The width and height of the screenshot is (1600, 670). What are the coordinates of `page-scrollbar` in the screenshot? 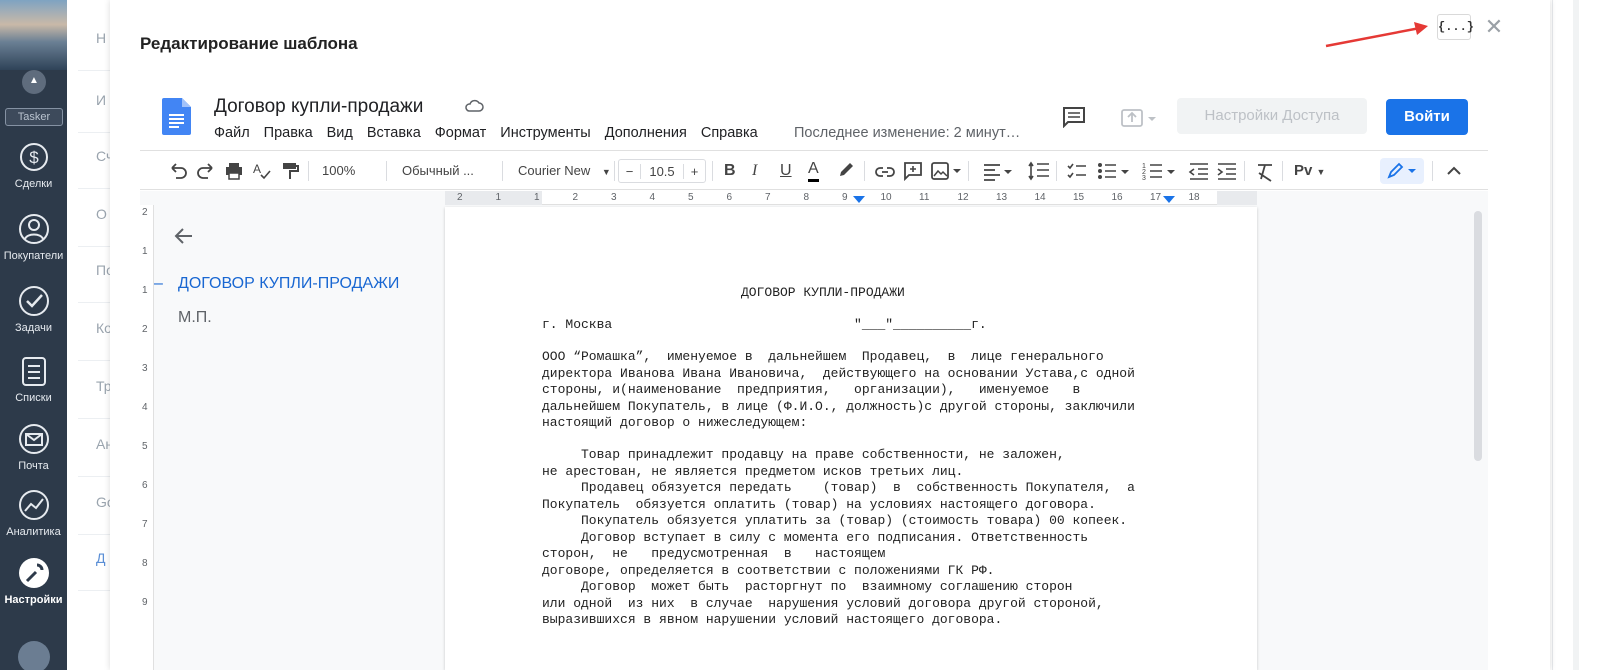 It's located at (1576, 335).